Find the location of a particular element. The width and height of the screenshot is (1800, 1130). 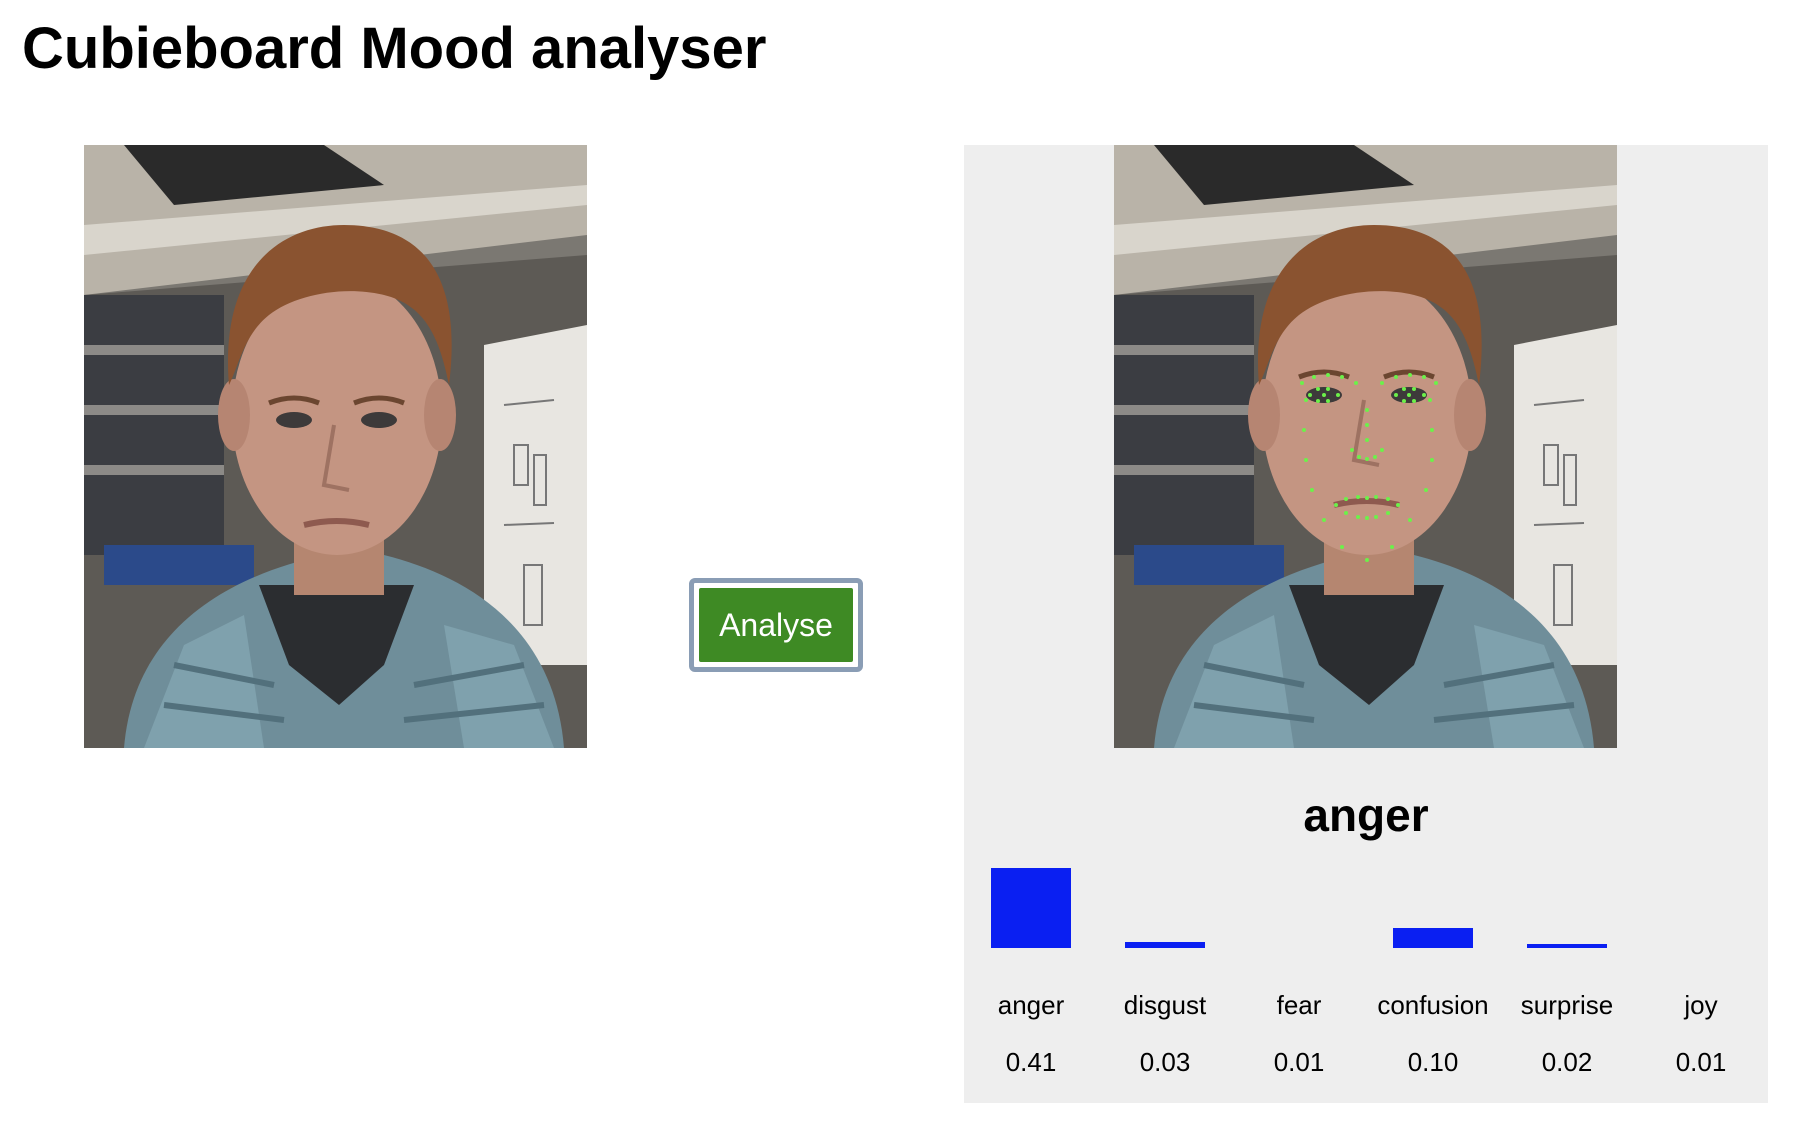

detected-mood: anger is located at coordinates (1366, 815).